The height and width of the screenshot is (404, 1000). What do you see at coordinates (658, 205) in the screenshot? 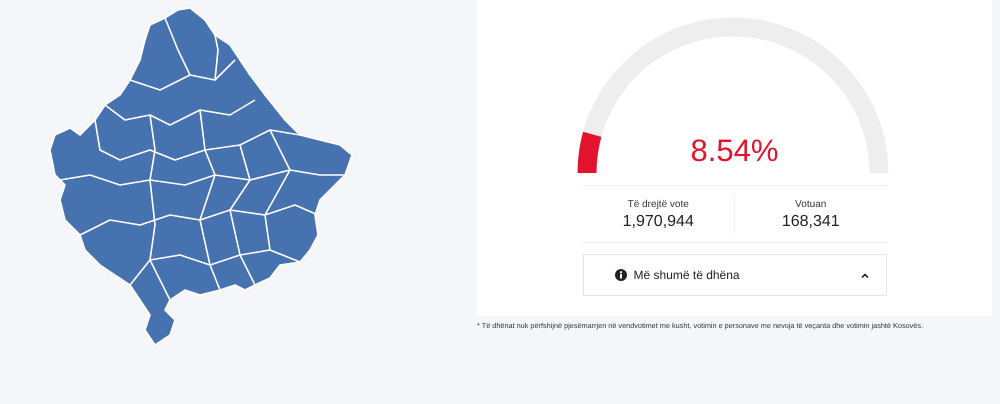
I see `stat-label: Të drejtë vote` at bounding box center [658, 205].